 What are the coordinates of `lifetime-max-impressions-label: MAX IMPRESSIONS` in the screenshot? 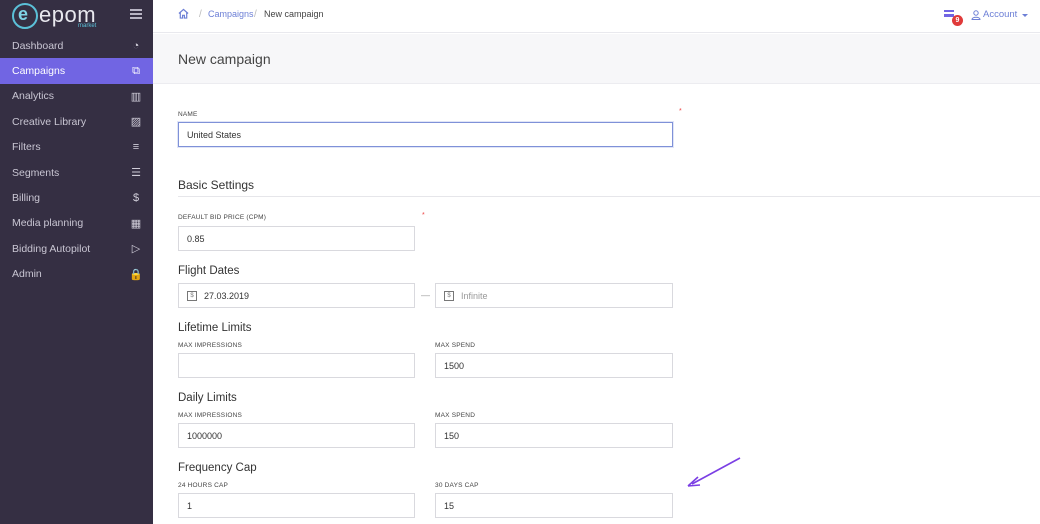 It's located at (210, 345).